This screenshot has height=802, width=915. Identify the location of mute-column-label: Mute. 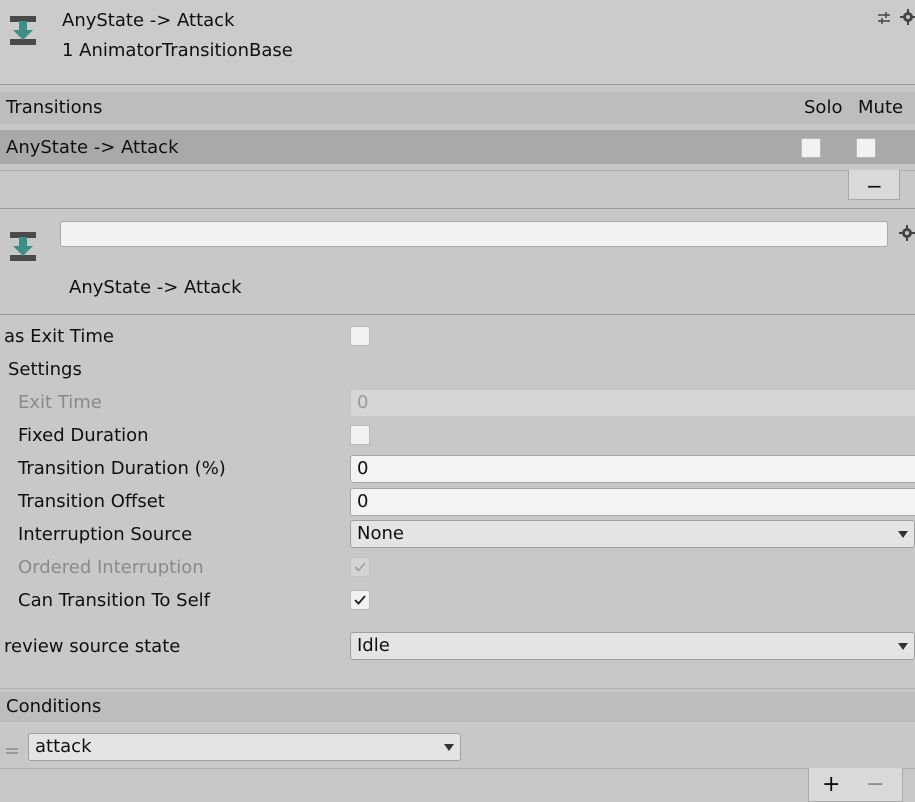
(881, 107).